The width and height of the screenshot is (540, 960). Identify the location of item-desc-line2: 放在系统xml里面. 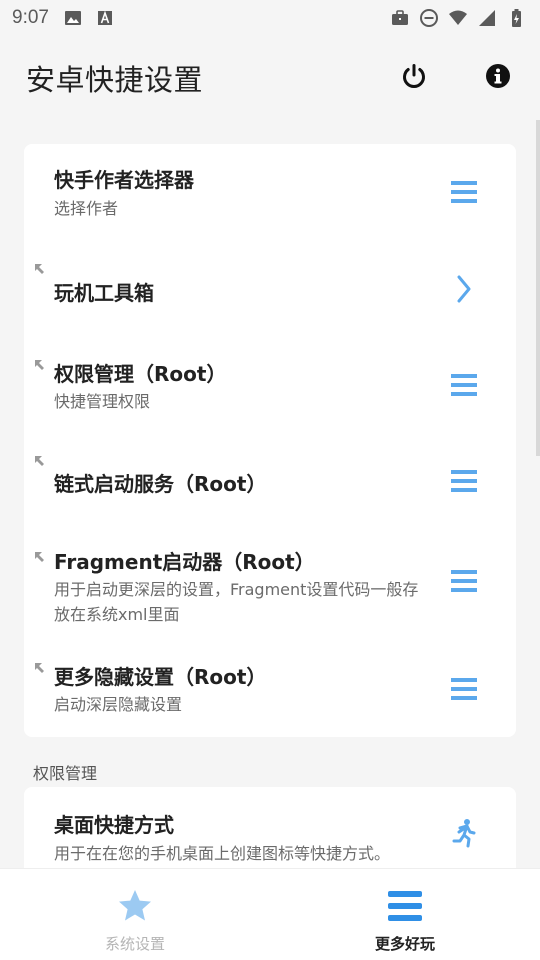
(117, 614).